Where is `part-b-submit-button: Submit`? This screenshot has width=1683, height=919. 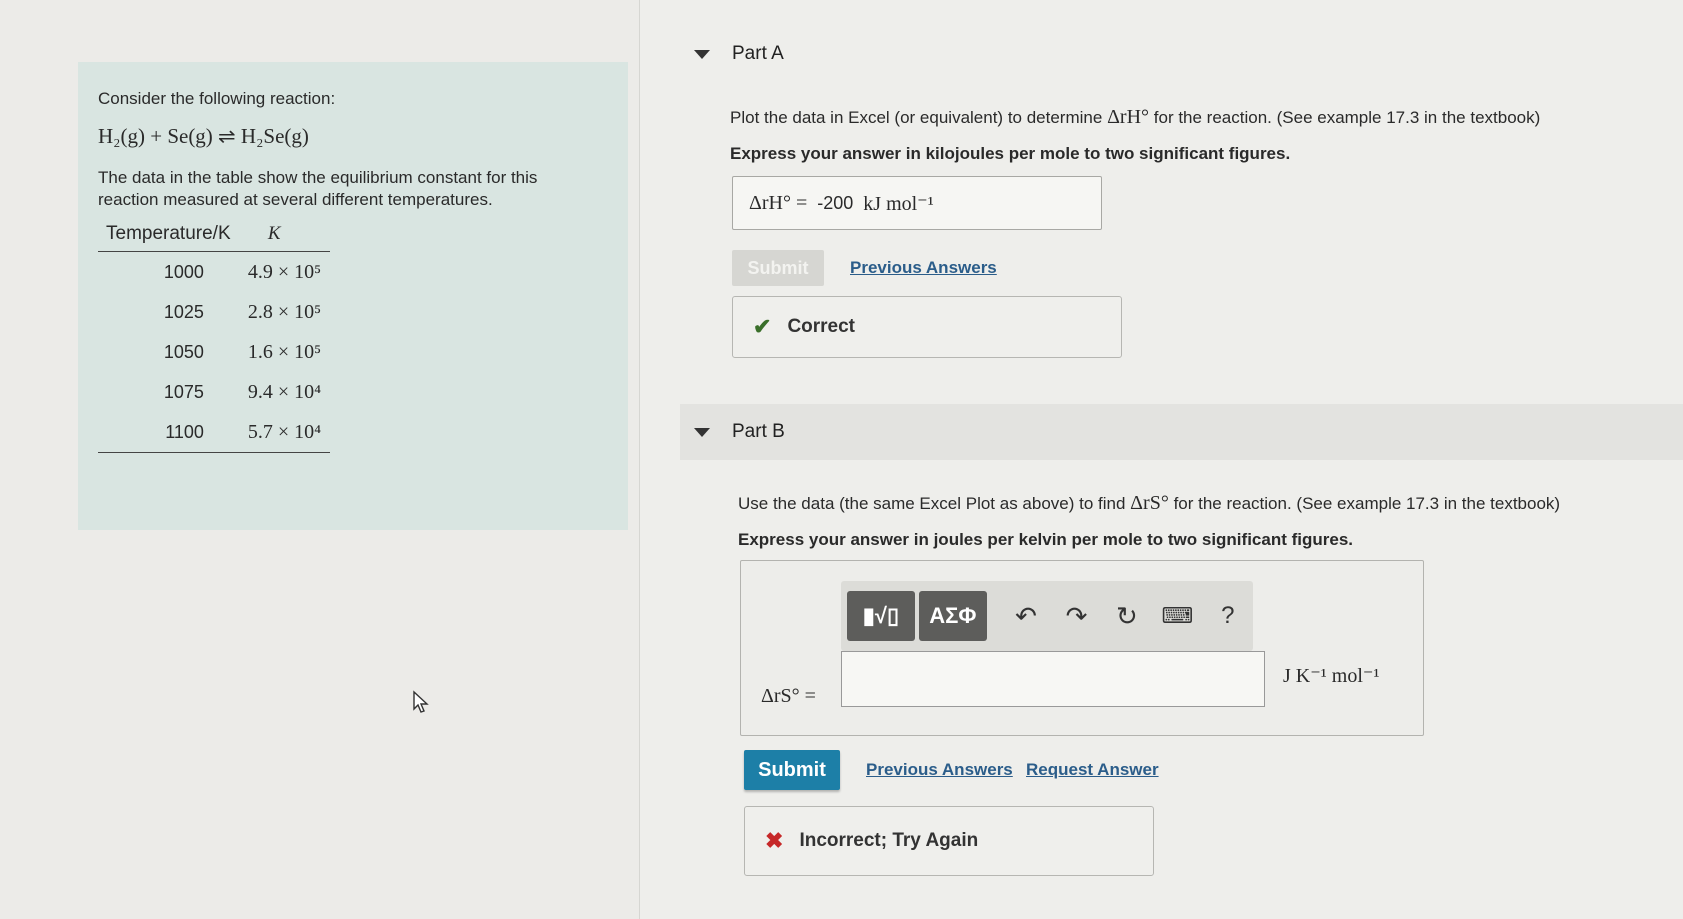
part-b-submit-button: Submit is located at coordinates (792, 770).